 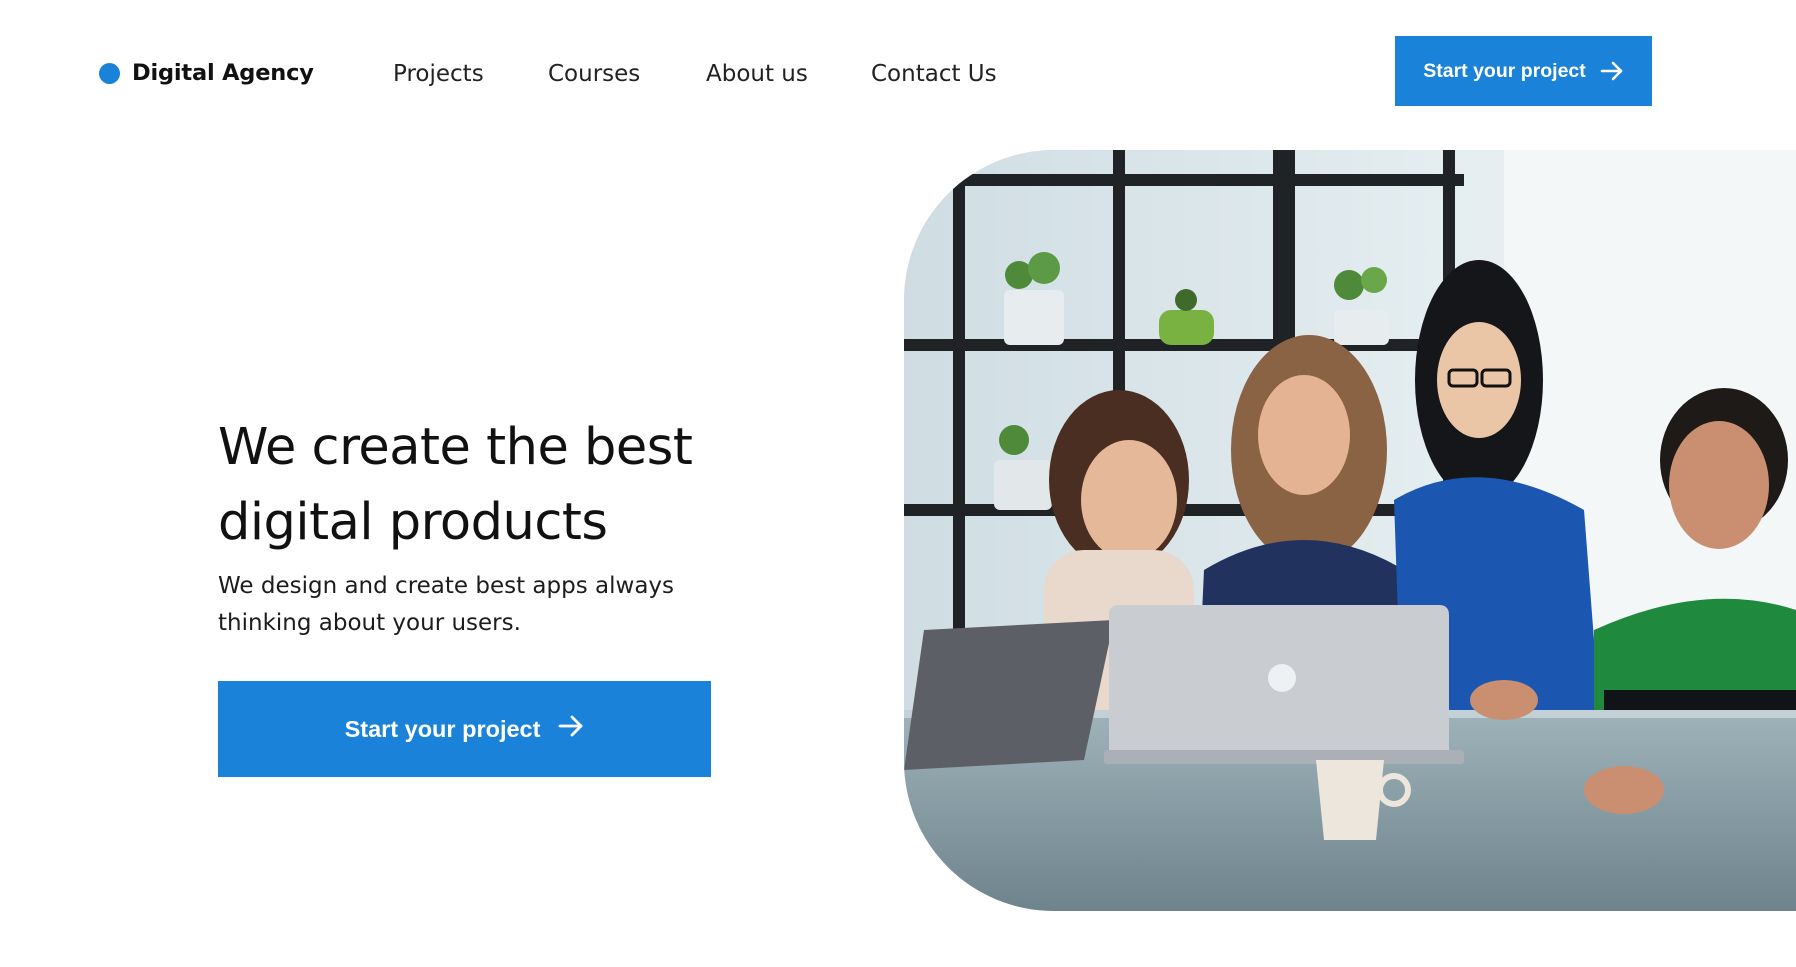 What do you see at coordinates (934, 74) in the screenshot?
I see `nav-link-contact-us: Contact Us` at bounding box center [934, 74].